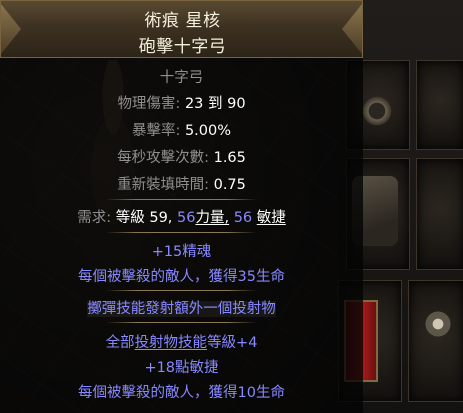 This screenshot has height=413, width=463. I want to click on property-reload-time: 重新裝填時間: 0.75, so click(181, 183).